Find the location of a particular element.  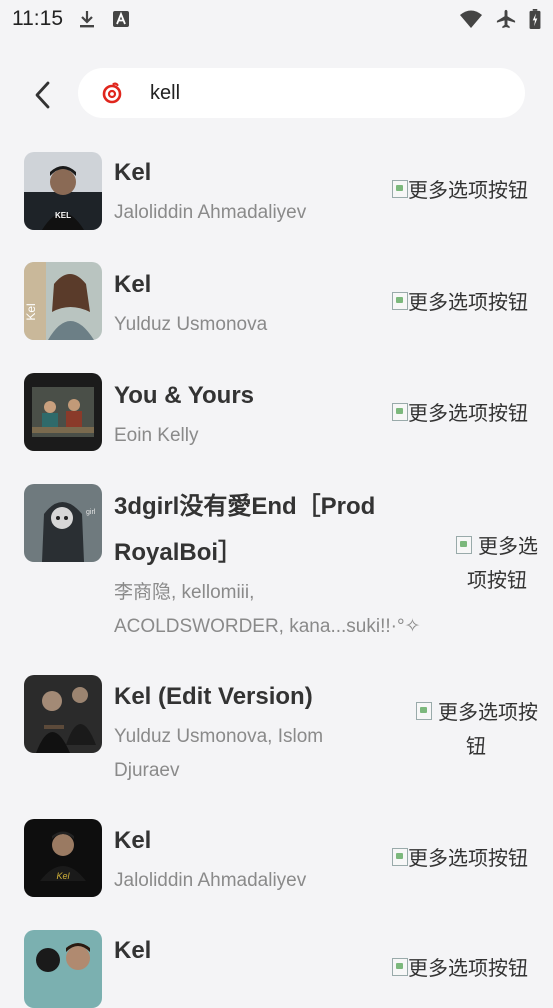

song-artist-line-2: Djuraev is located at coordinates (147, 770).